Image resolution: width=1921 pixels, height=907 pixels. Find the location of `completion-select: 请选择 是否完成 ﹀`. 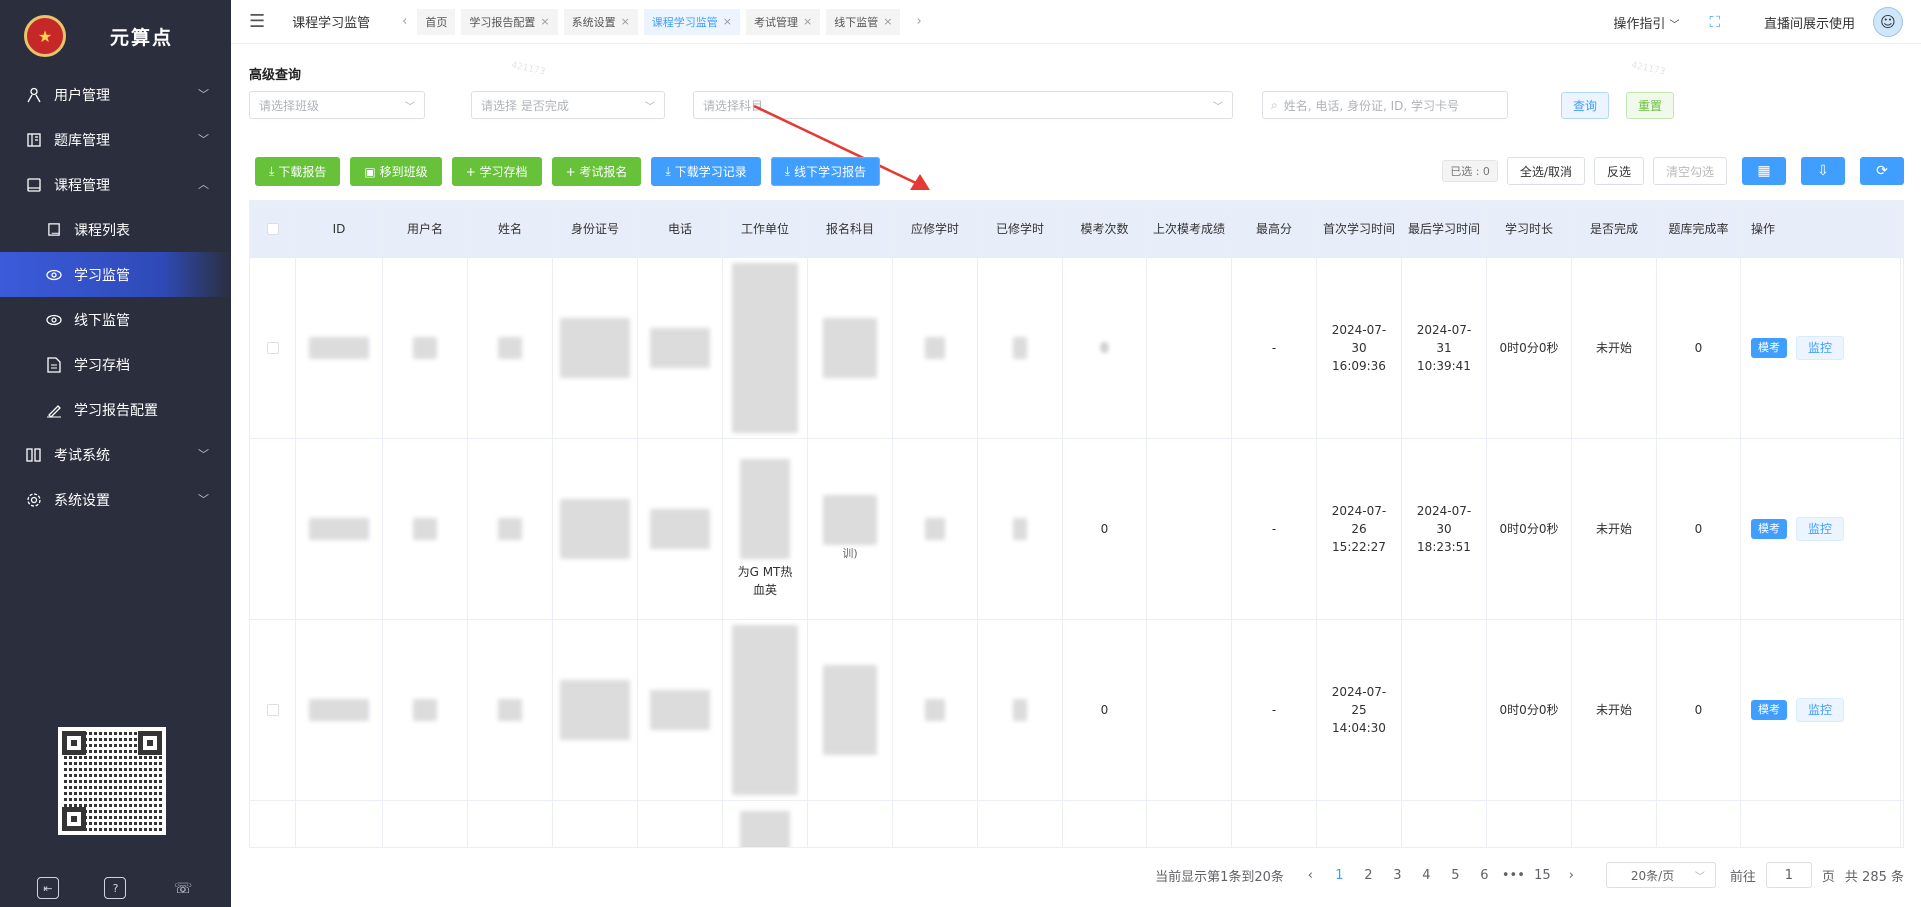

completion-select: 请选择 是否完成 ﹀ is located at coordinates (568, 105).